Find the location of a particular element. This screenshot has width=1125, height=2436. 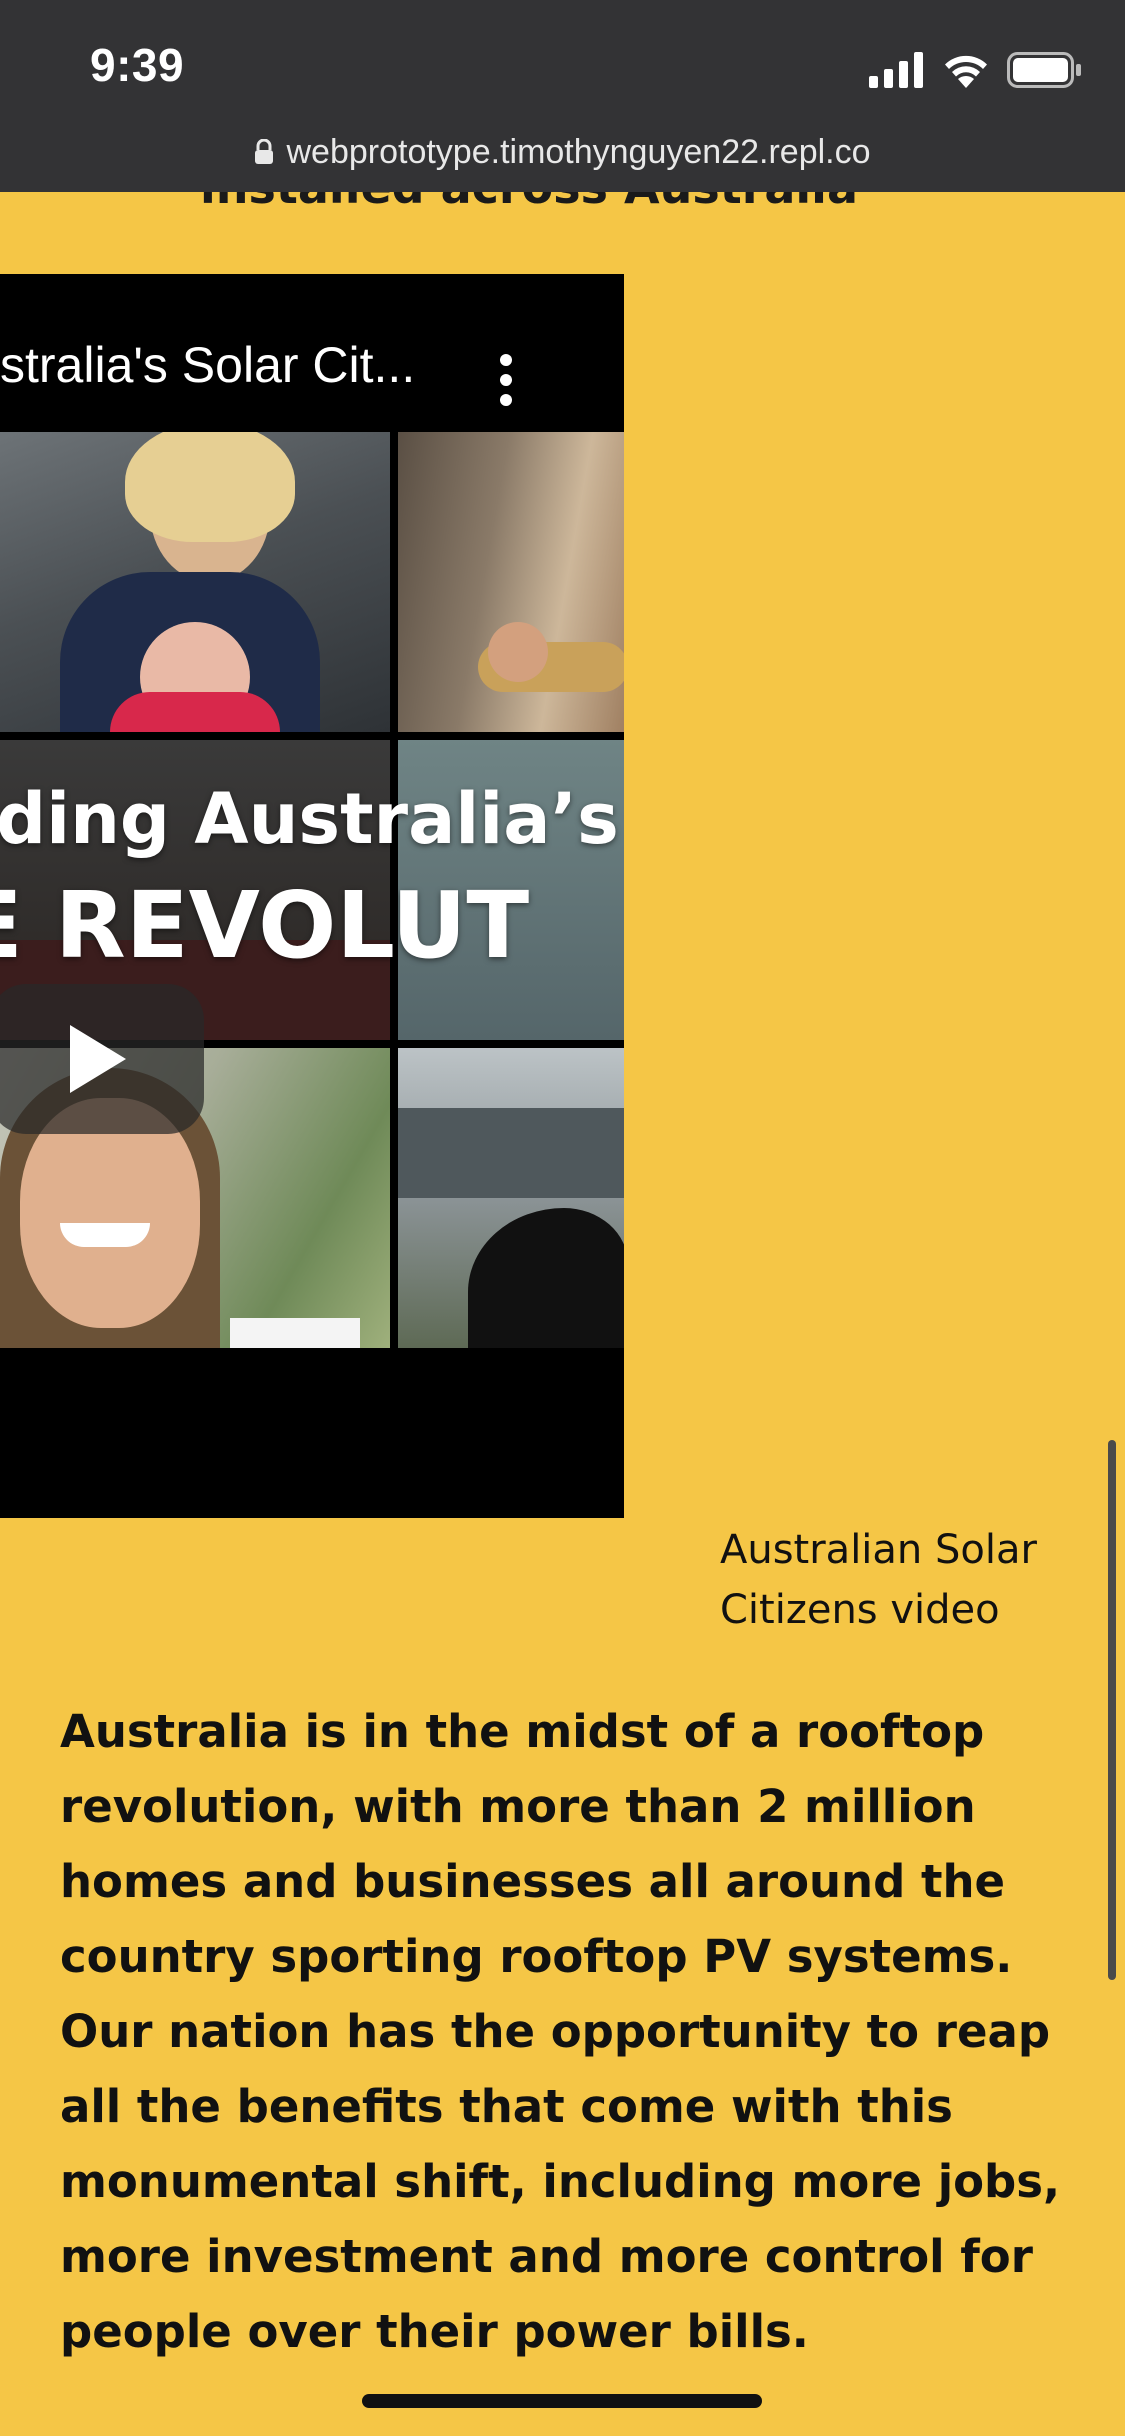

wifi-icon is located at coordinates (966, 71).